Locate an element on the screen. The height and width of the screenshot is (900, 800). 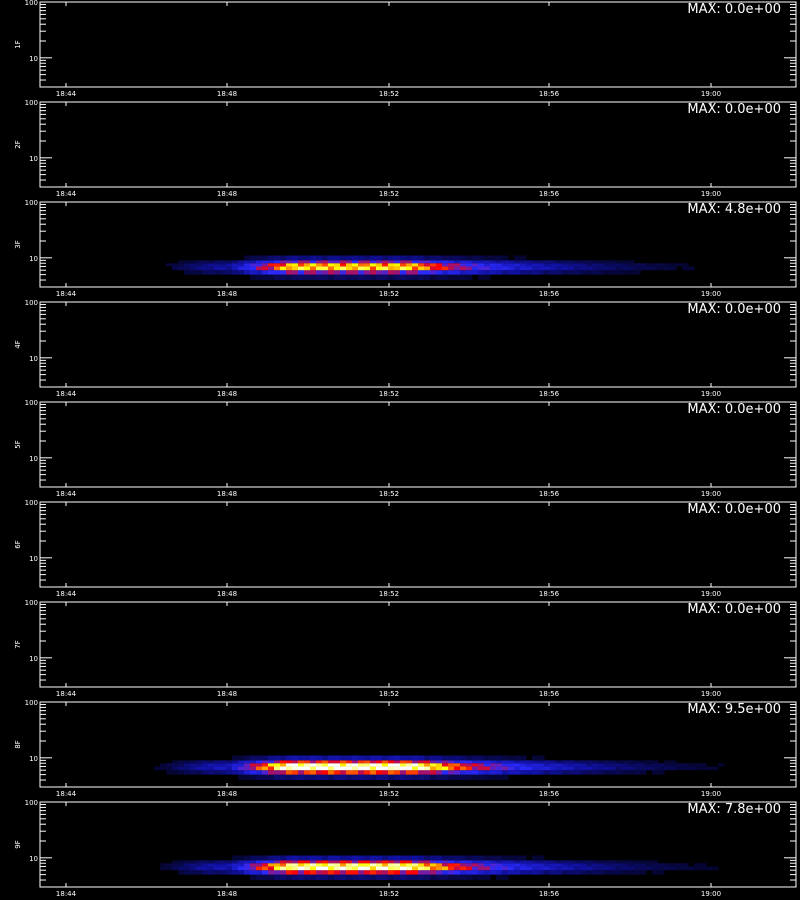
y-axis-label: 9F is located at coordinates (18, 844).